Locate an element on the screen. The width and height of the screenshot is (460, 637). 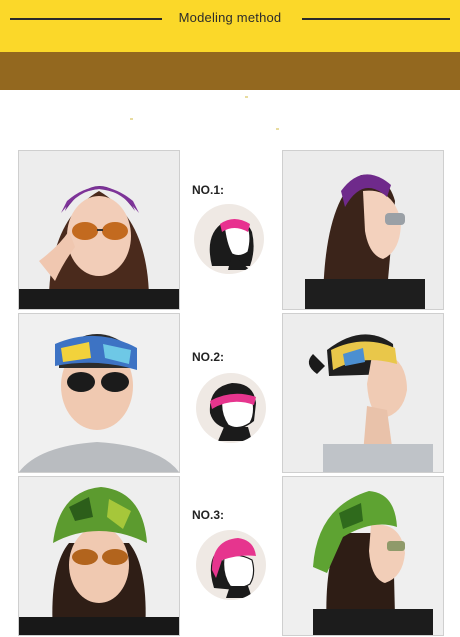
method-label: NO.3: is located at coordinates (208, 515).